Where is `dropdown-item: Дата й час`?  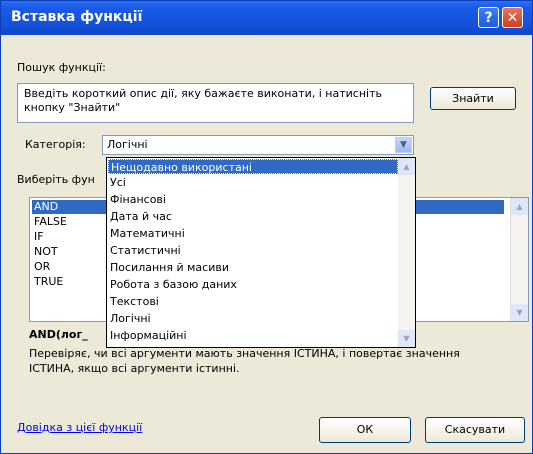 dropdown-item: Дата й час is located at coordinates (254, 216).